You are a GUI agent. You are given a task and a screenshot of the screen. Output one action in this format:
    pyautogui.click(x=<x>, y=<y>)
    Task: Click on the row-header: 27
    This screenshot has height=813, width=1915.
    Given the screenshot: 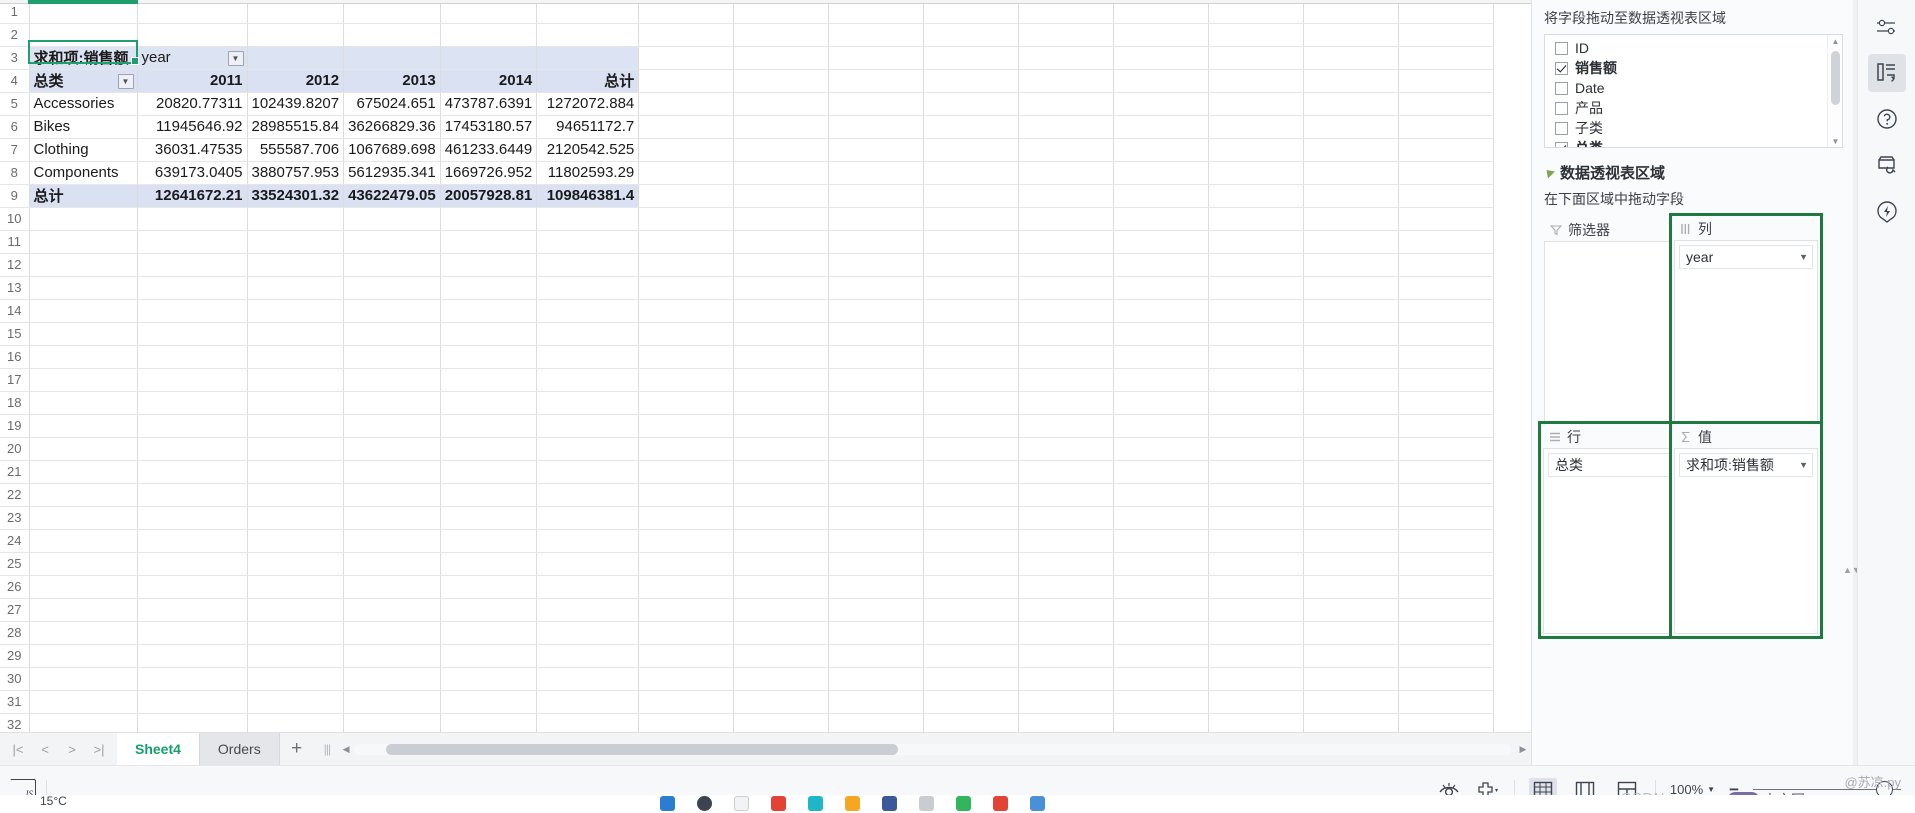 What is the action you would take?
    pyautogui.click(x=15, y=610)
    